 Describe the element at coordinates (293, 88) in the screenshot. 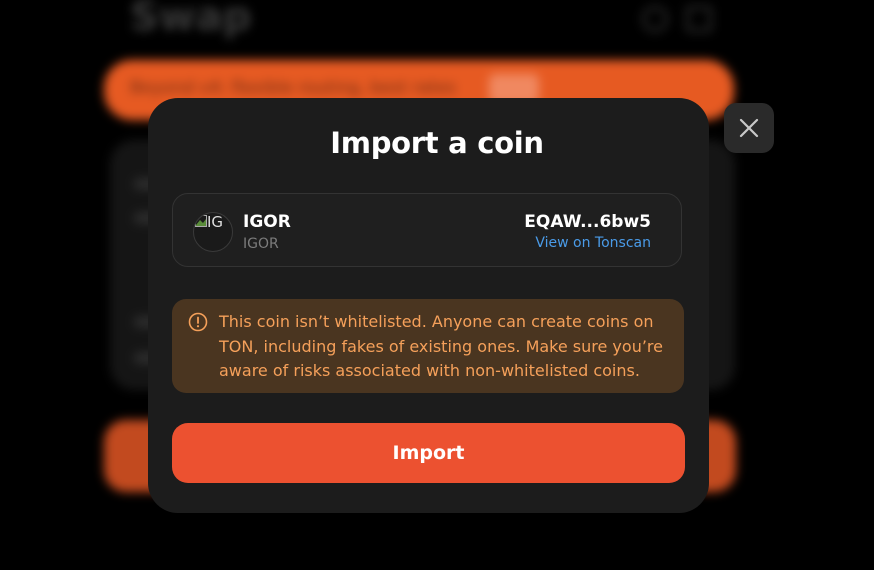

I see `promo-banner-text: Beyond v4: flexible routing, best rates` at that location.